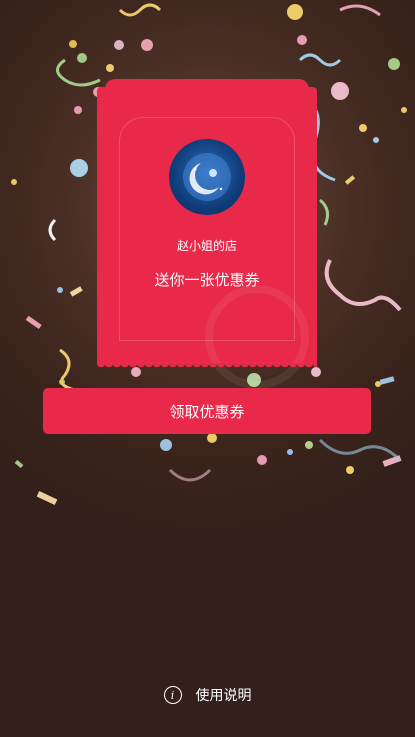 Image resolution: width=415 pixels, height=737 pixels. What do you see at coordinates (207, 280) in the screenshot?
I see `coupon-message: 送你一张优惠券` at bounding box center [207, 280].